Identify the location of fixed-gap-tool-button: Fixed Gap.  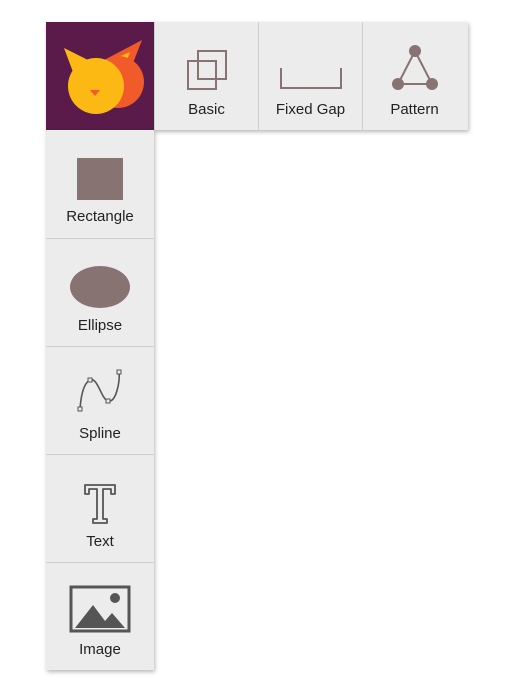
(310, 76).